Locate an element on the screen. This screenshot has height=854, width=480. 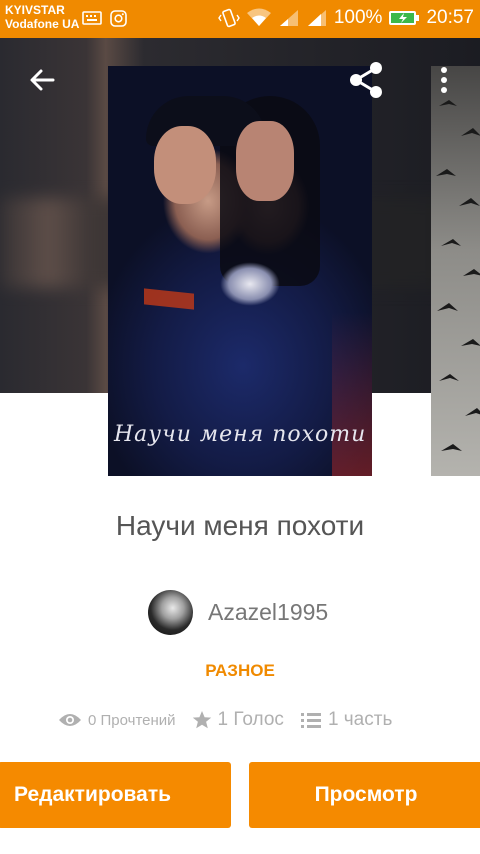
cover-face-woman is located at coordinates (265, 161).